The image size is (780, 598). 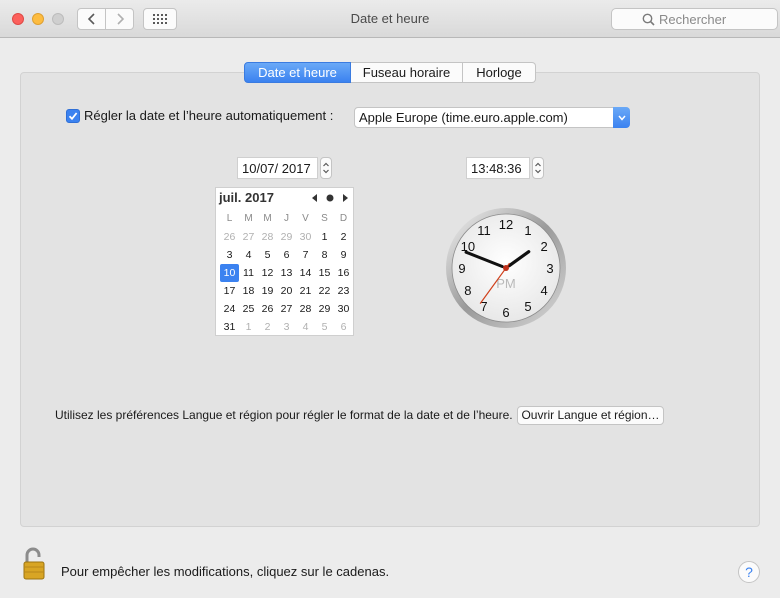 I want to click on calendar-day-outside: 27, so click(x=248, y=237).